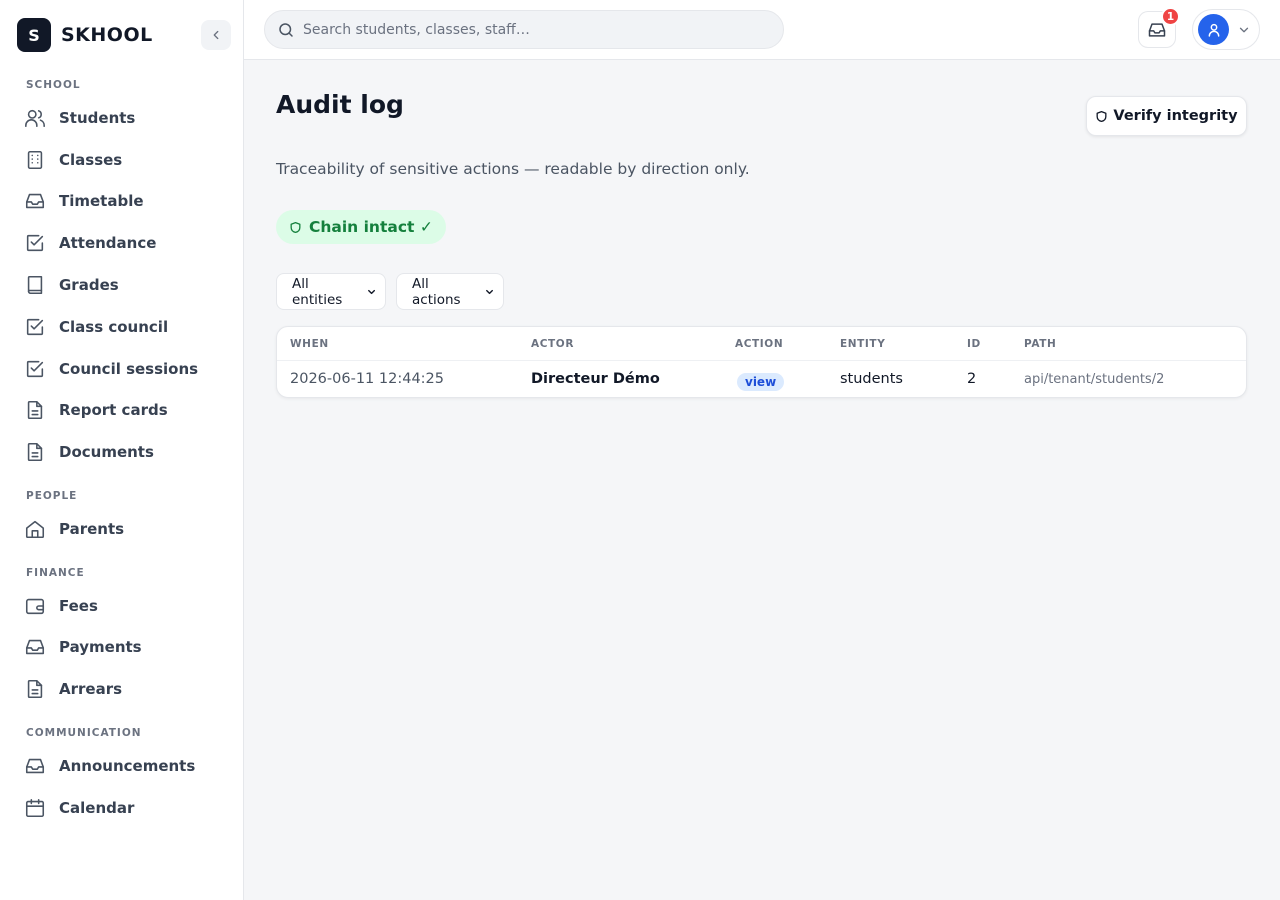  I want to click on sidebar-item-parents: Parents, so click(124, 529).